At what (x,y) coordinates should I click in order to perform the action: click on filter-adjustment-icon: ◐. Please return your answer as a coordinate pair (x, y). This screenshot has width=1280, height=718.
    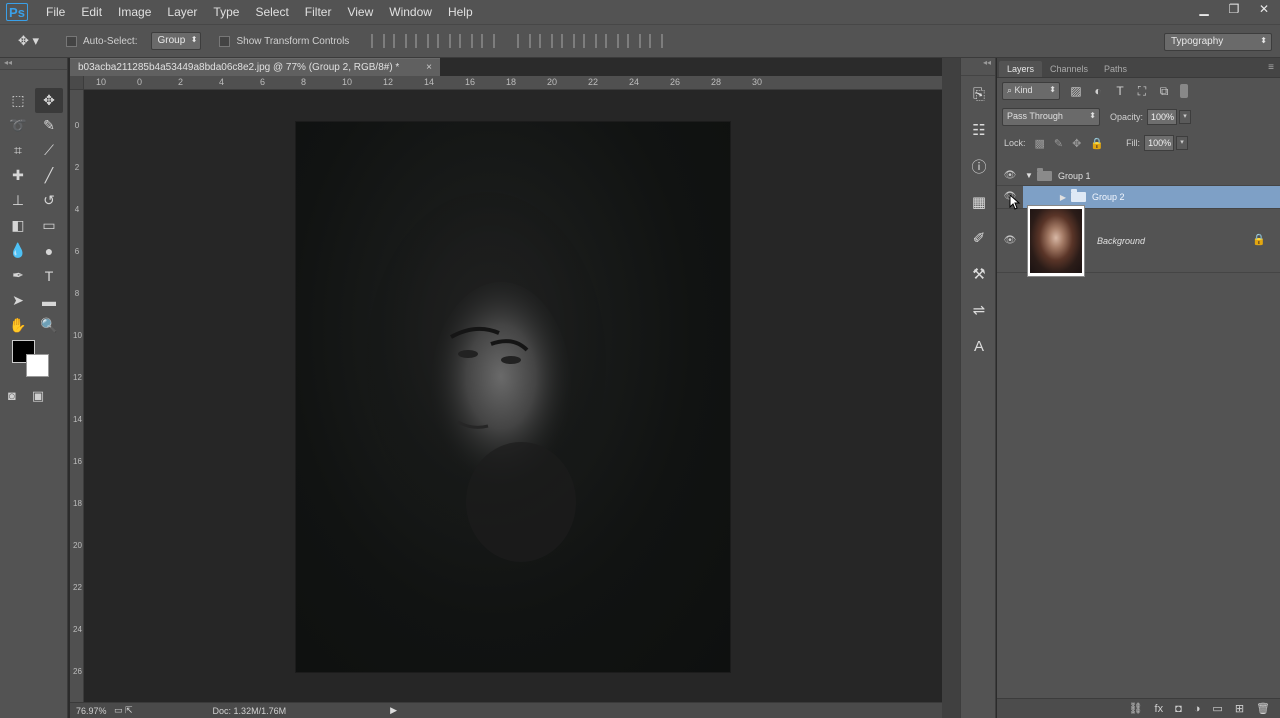
    Looking at the image, I should click on (1098, 91).